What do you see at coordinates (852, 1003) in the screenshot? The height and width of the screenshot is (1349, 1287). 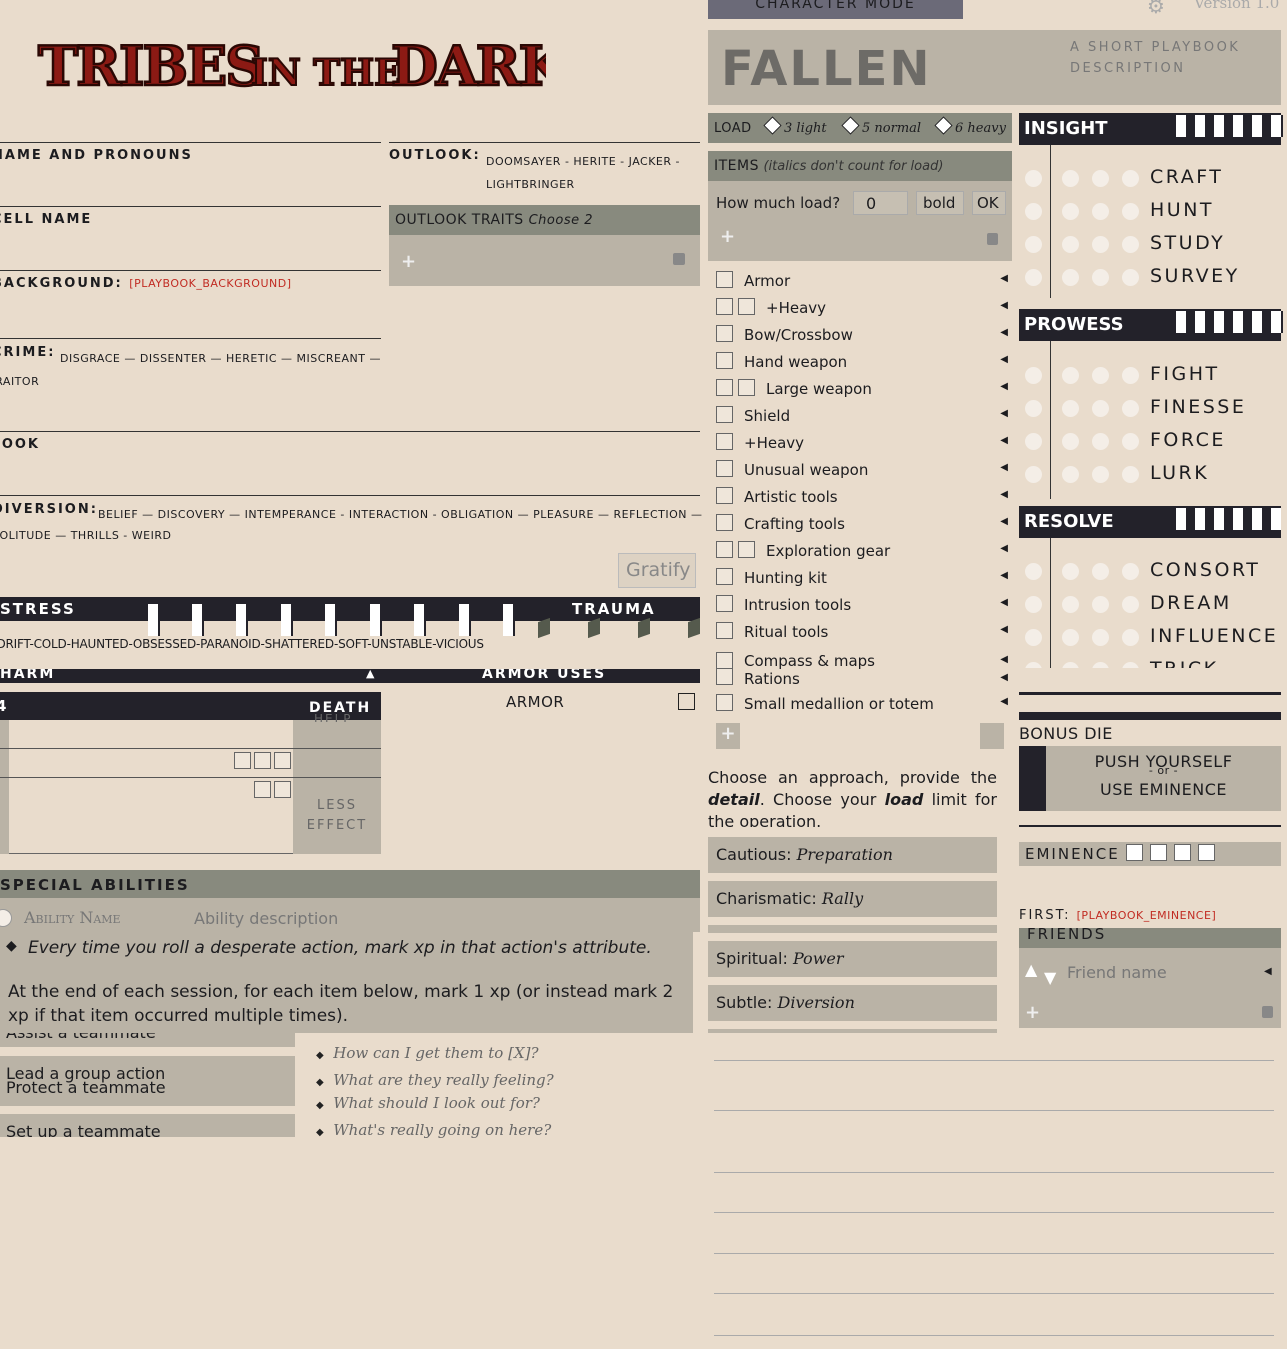 I see `plan-subtle: Subtle: Diversion` at bounding box center [852, 1003].